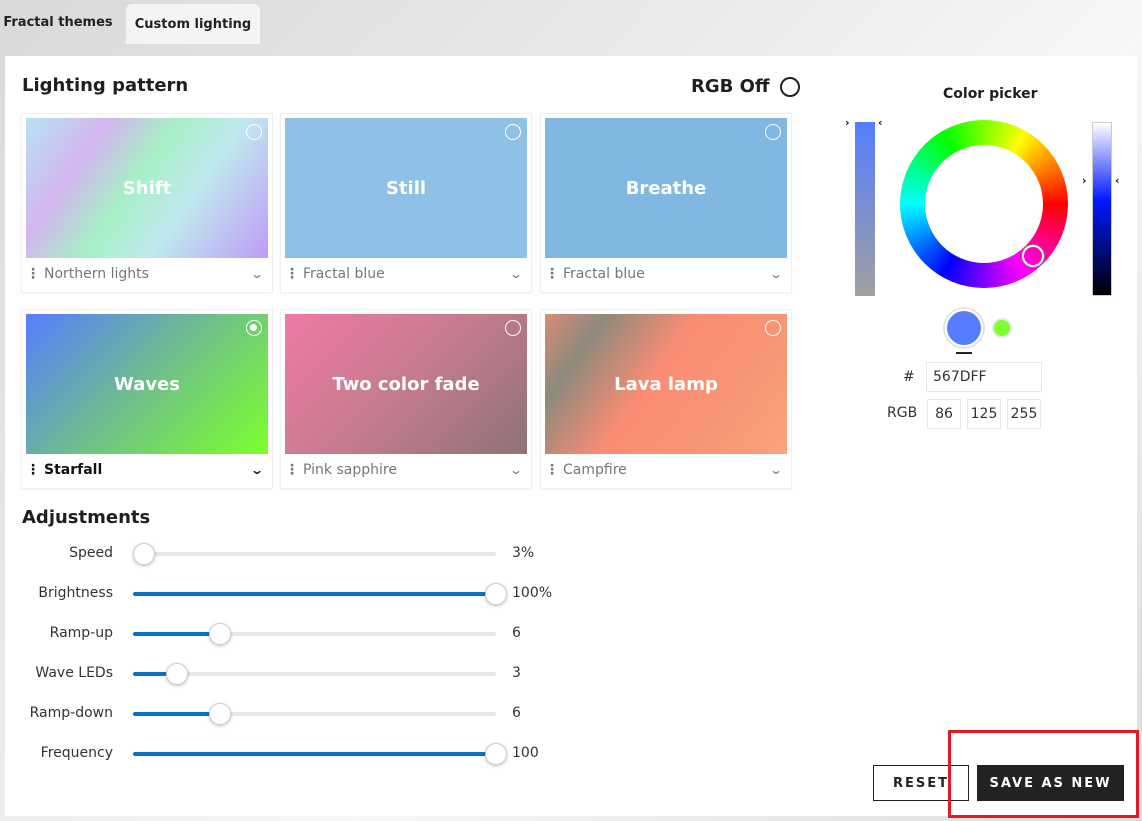  I want to click on selected-color-indicator, so click(964, 353).